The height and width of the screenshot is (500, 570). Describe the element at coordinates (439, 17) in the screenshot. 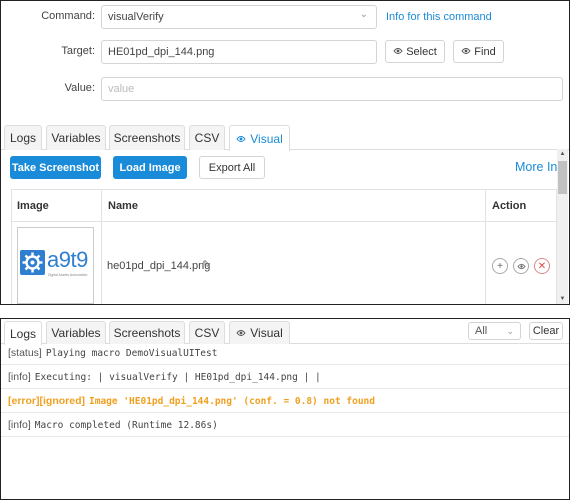

I see `command-info-link: Info for this command` at that location.